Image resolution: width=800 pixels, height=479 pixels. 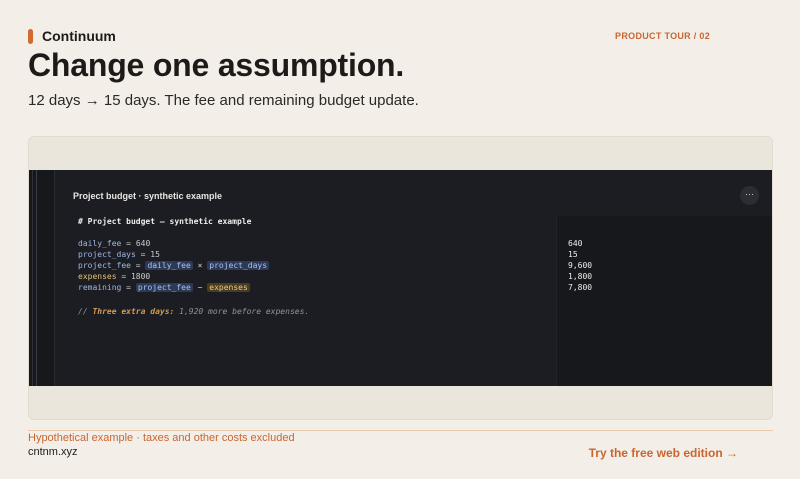 What do you see at coordinates (664, 301) in the screenshot?
I see `results-pane` at bounding box center [664, 301].